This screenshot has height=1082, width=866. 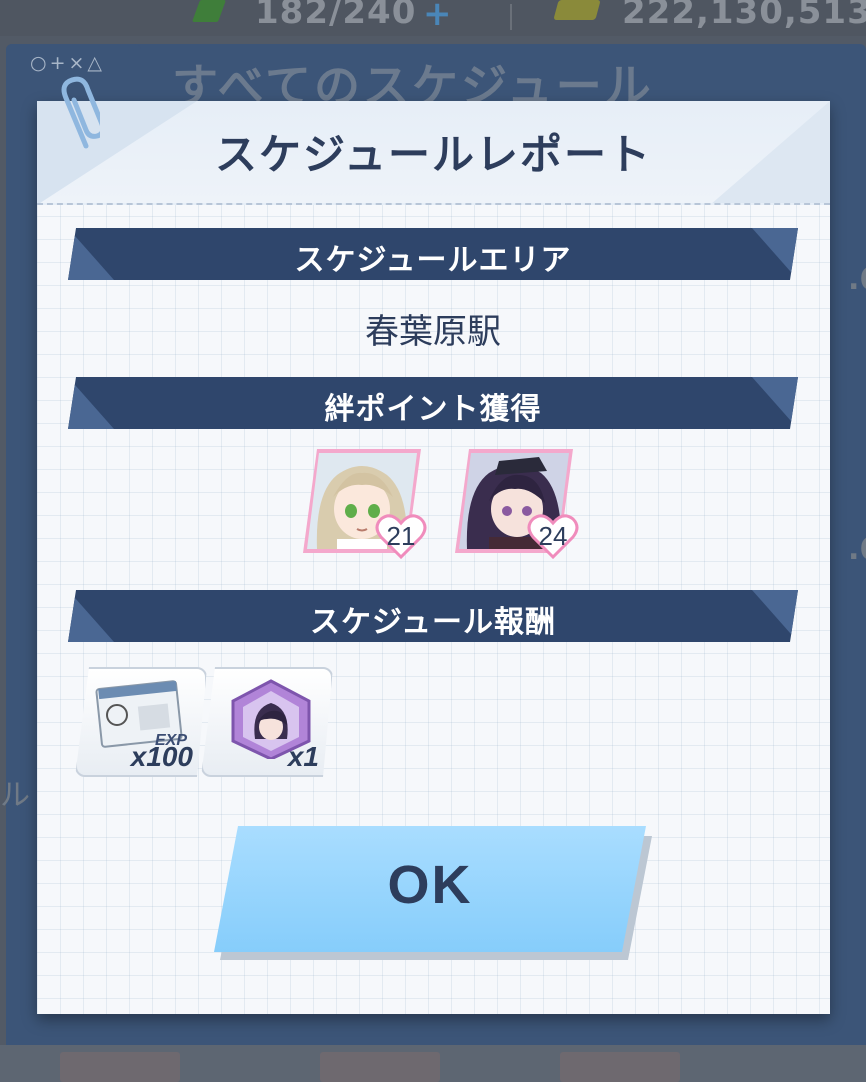 I want to click on section-label-area: スケジュールエリア, so click(x=433, y=260).